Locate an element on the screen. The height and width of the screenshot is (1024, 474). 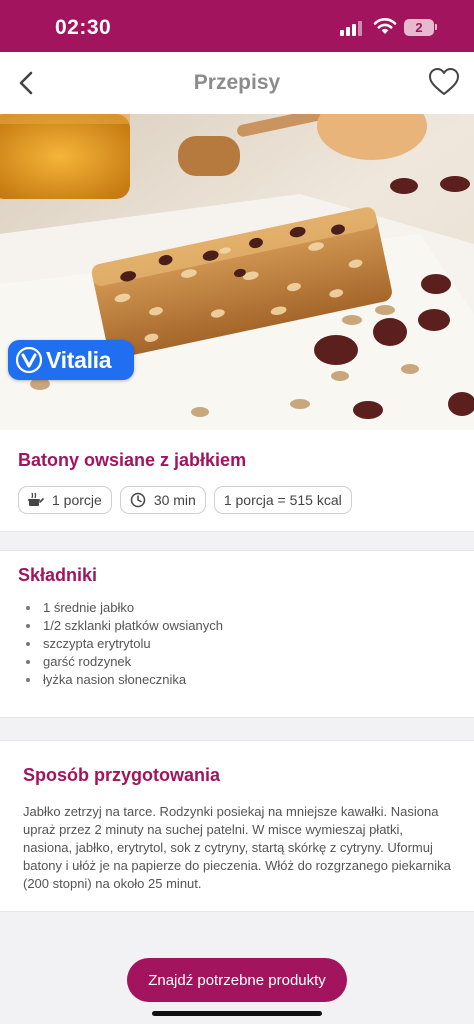
calories-label: 1 porcja = 515 kcal is located at coordinates (282, 500).